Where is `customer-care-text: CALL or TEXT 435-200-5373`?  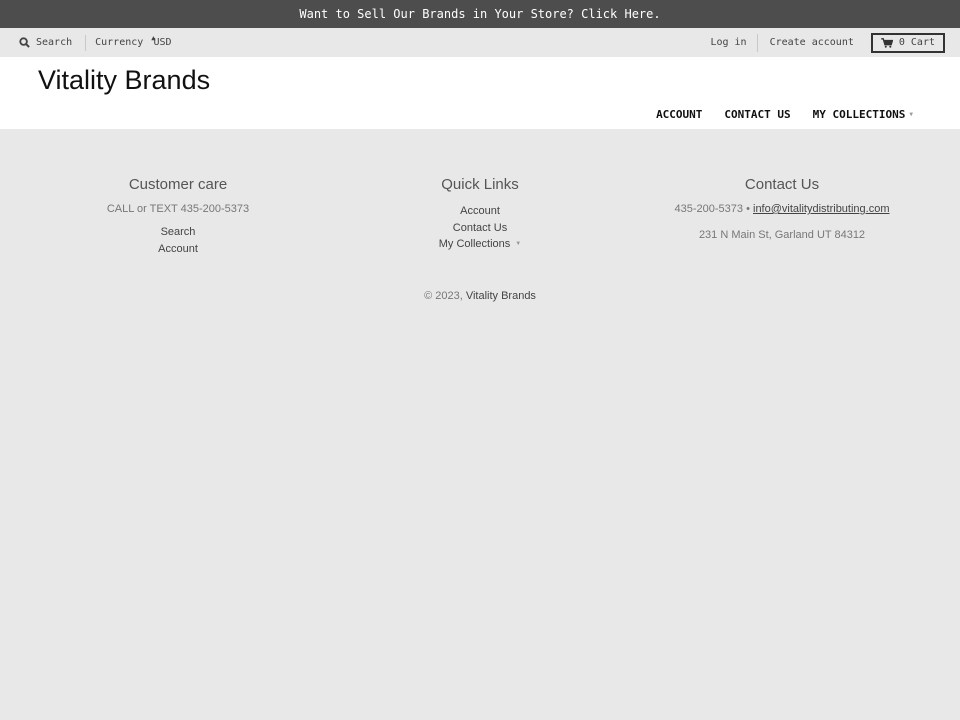
customer-care-text: CALL or TEXT 435-200-5373 is located at coordinates (178, 209).